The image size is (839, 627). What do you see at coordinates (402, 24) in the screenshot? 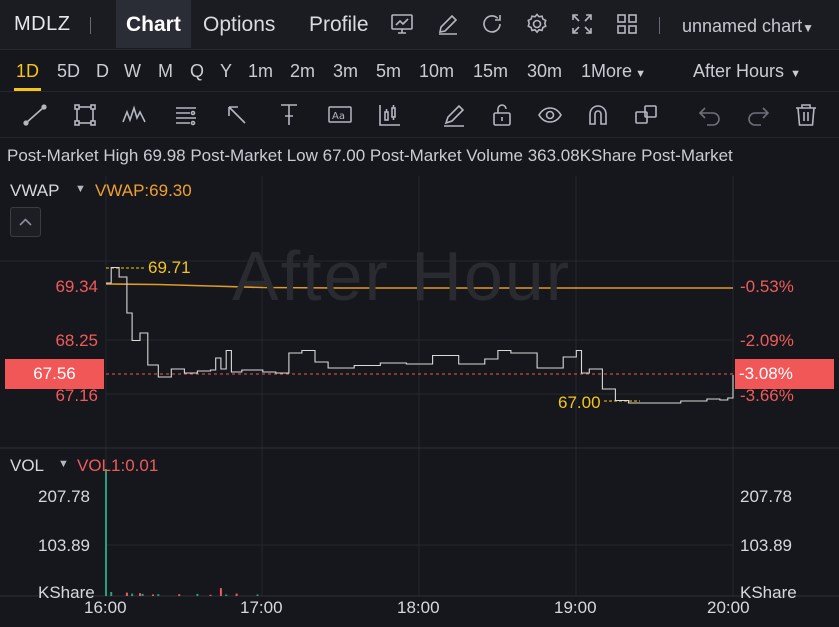
I see `monitor-chart-icon` at bounding box center [402, 24].